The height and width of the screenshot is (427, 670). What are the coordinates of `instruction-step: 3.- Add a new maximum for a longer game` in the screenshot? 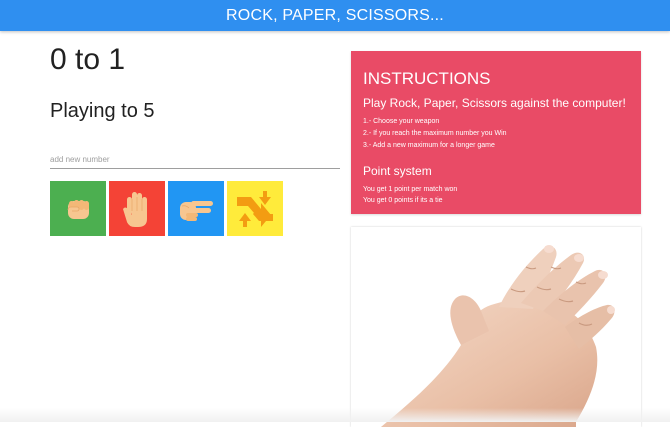 It's located at (429, 145).